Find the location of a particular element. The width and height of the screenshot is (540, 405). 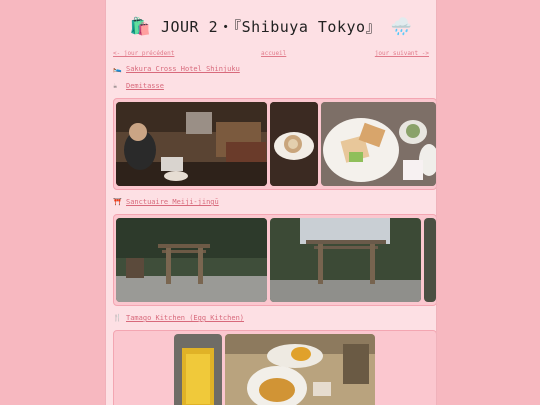

section-hotel: 🛌 Sakura Cross Hotel Shinjuku is located at coordinates (176, 69).